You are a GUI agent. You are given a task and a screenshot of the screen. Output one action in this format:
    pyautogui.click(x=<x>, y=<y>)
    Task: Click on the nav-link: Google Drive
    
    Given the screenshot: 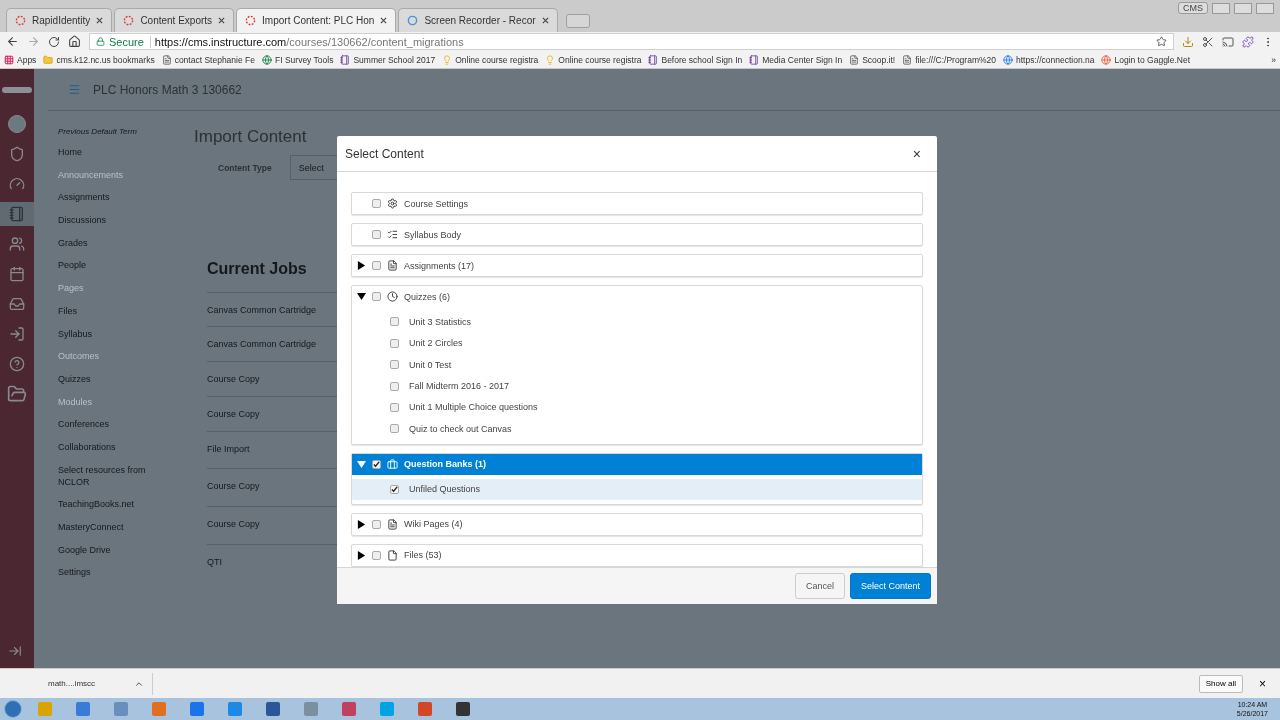 What is the action you would take?
    pyautogui.click(x=114, y=549)
    